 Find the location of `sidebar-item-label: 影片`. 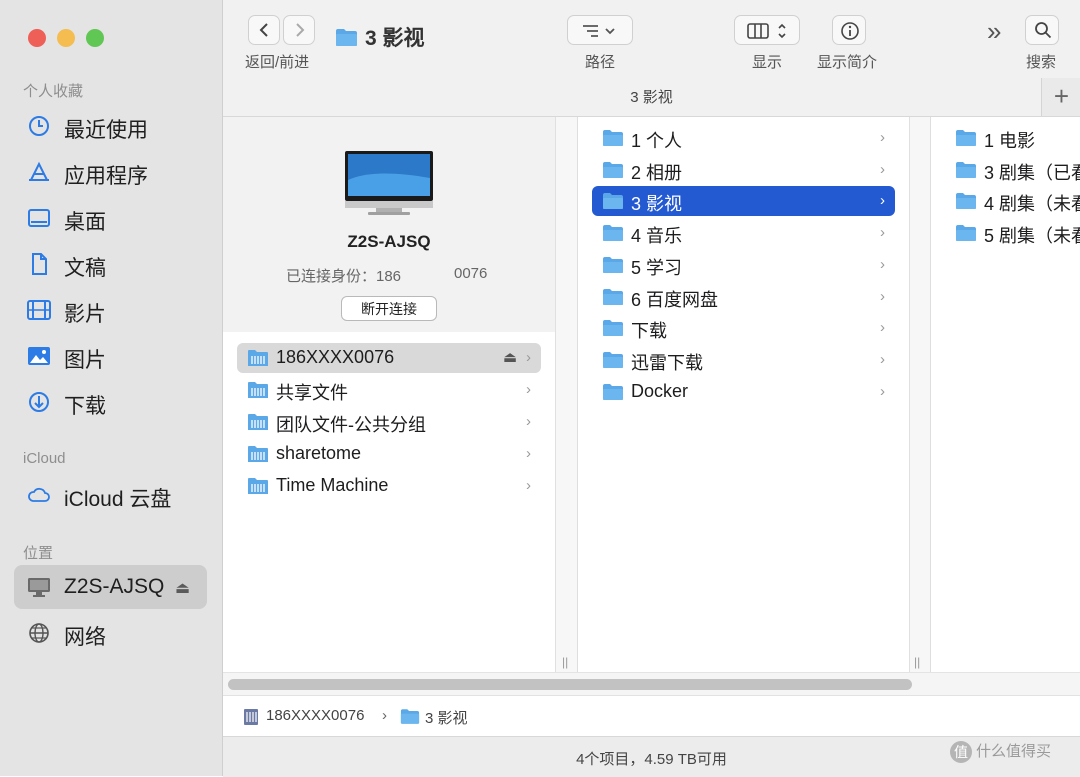

sidebar-item-label: 影片 is located at coordinates (85, 314).